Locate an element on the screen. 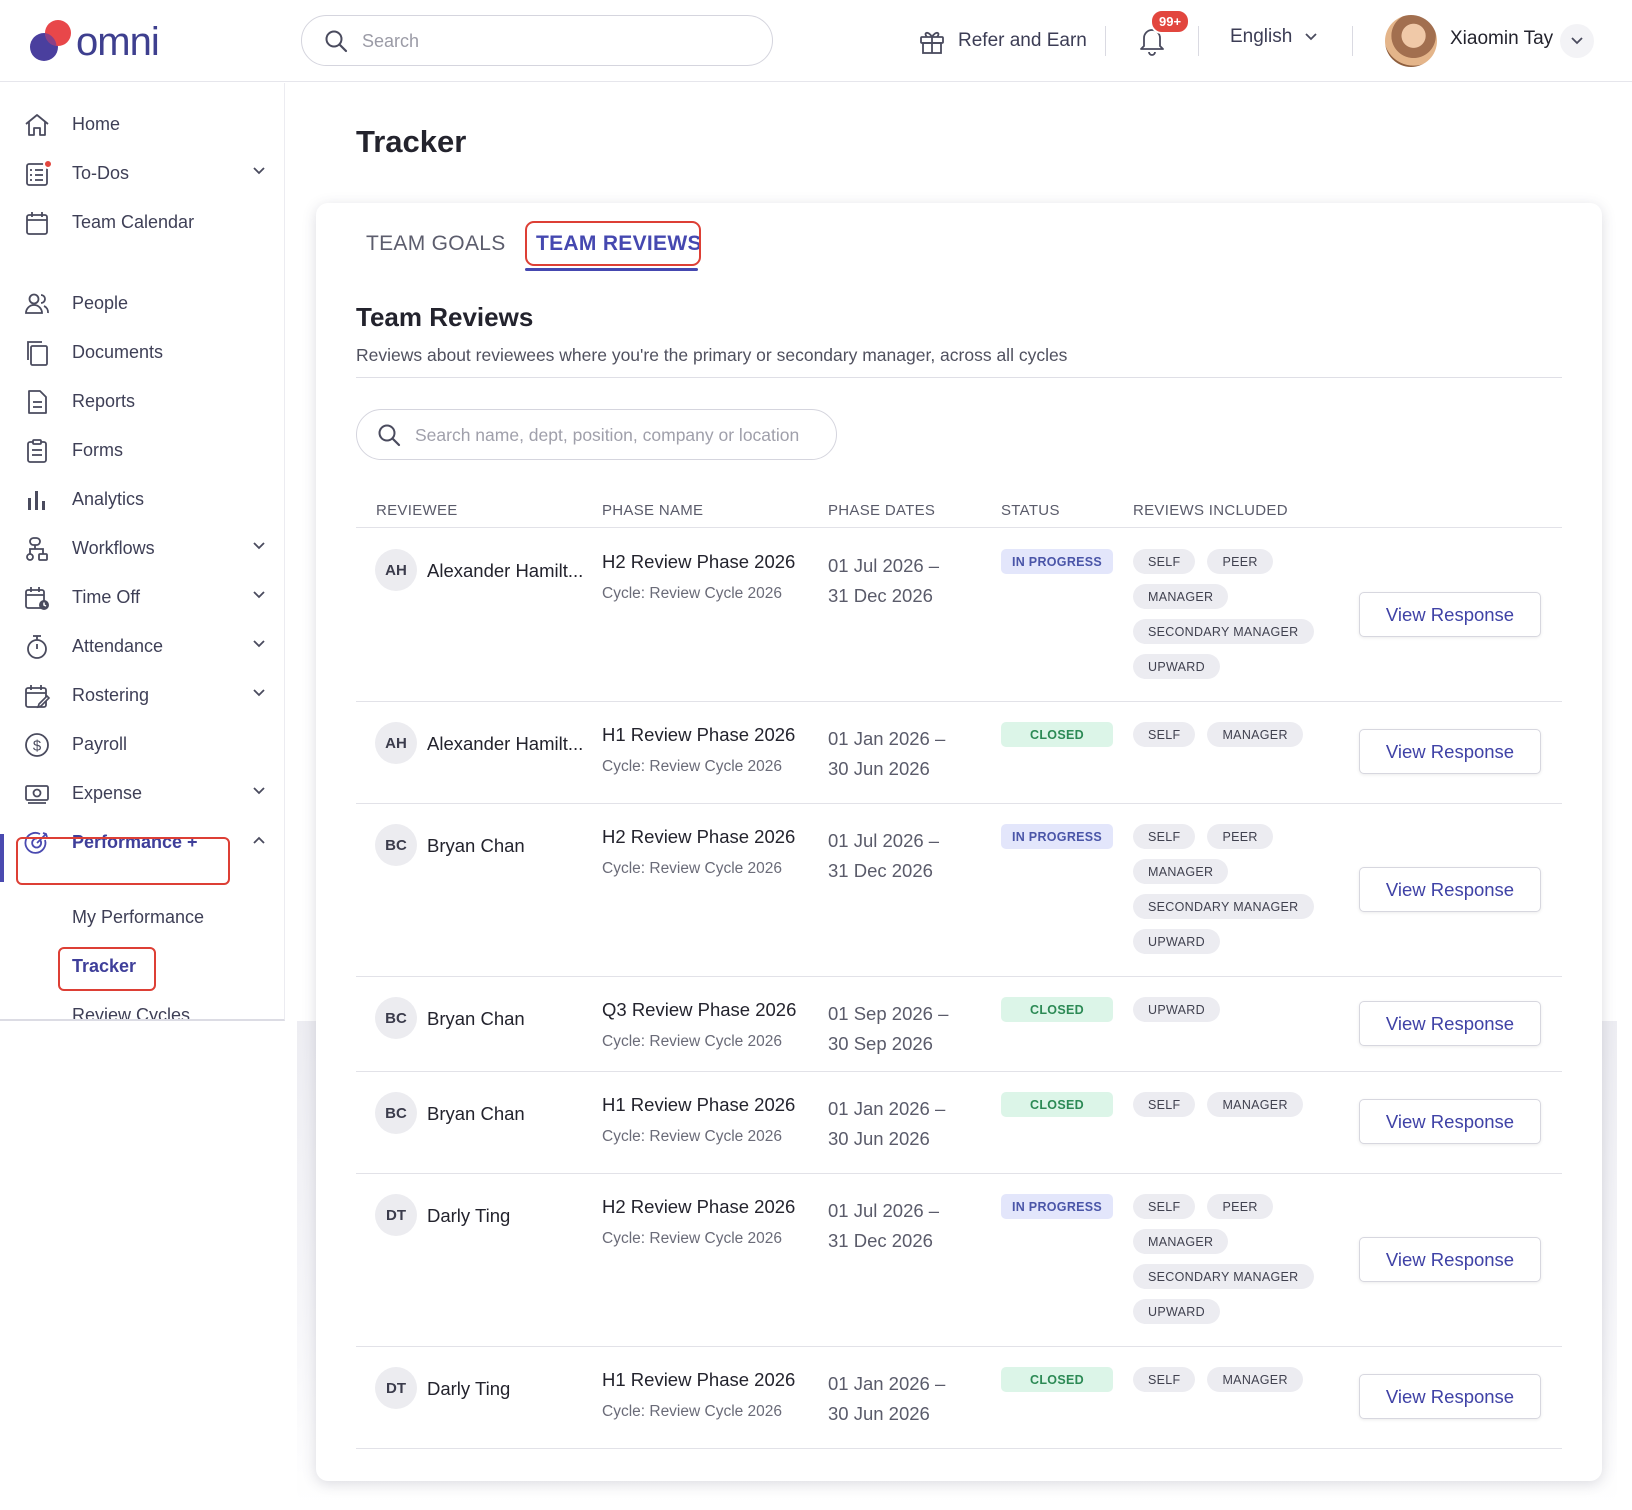 This screenshot has height=1510, width=1632. sidebar-item-label: Reports is located at coordinates (104, 401).